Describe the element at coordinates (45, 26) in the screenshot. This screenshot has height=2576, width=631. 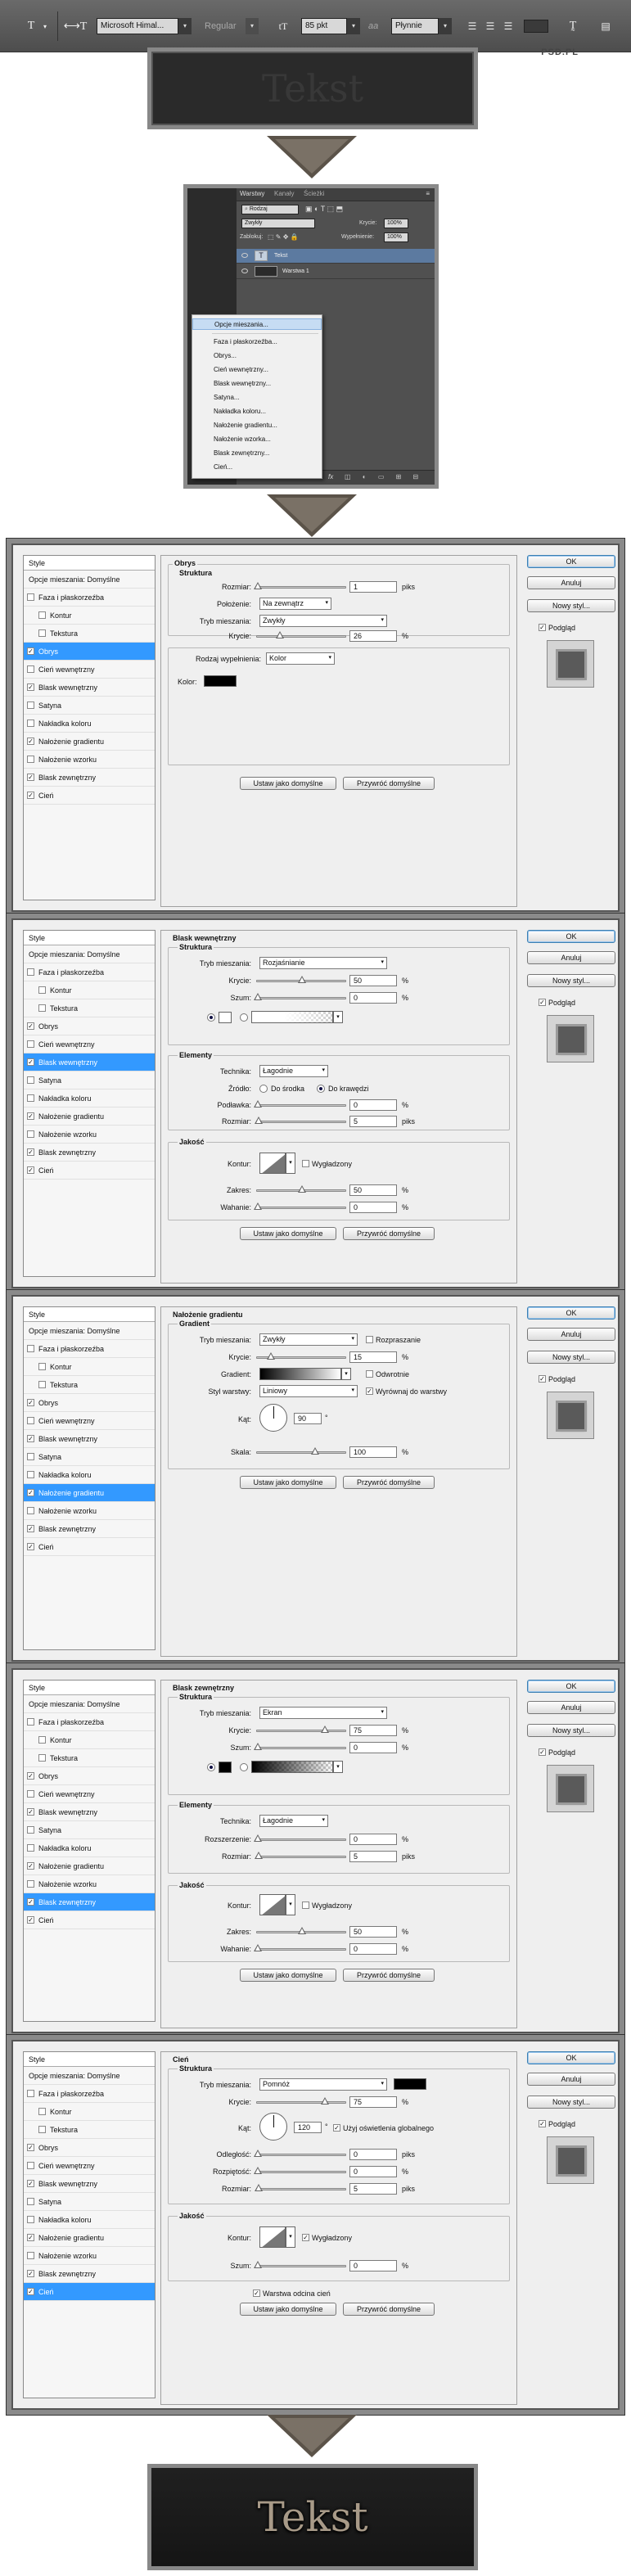
I see `tool-preset-caret-icon: ▾` at that location.